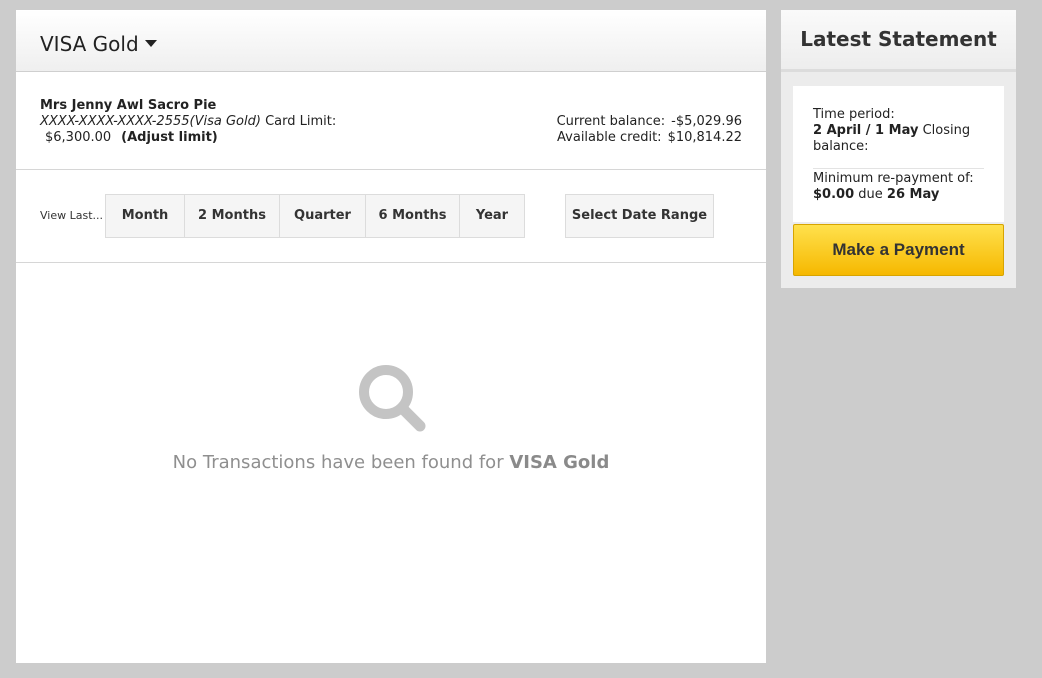  I want to click on available-credit-value: $10,814.22, so click(704, 137).